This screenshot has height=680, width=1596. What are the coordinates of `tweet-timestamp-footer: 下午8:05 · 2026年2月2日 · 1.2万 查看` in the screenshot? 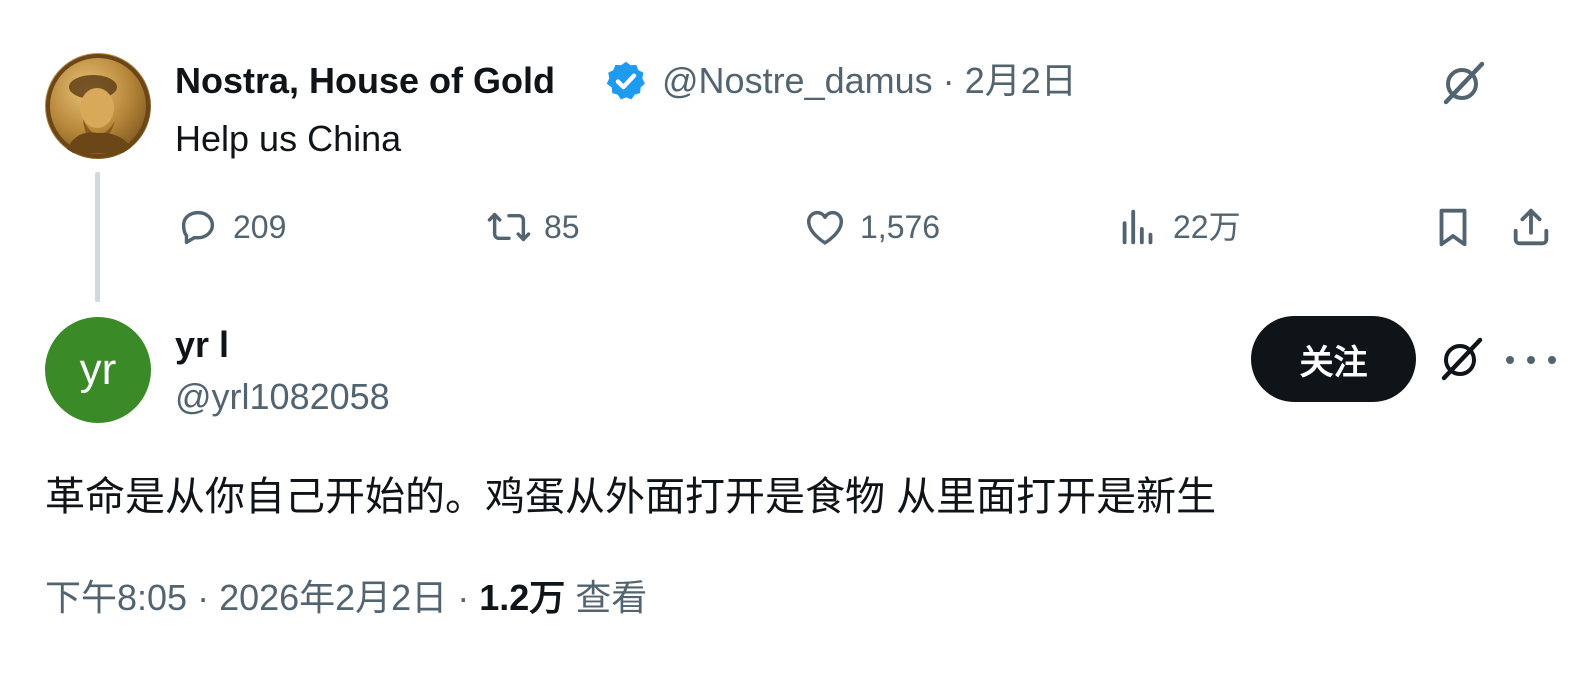 It's located at (346, 598).